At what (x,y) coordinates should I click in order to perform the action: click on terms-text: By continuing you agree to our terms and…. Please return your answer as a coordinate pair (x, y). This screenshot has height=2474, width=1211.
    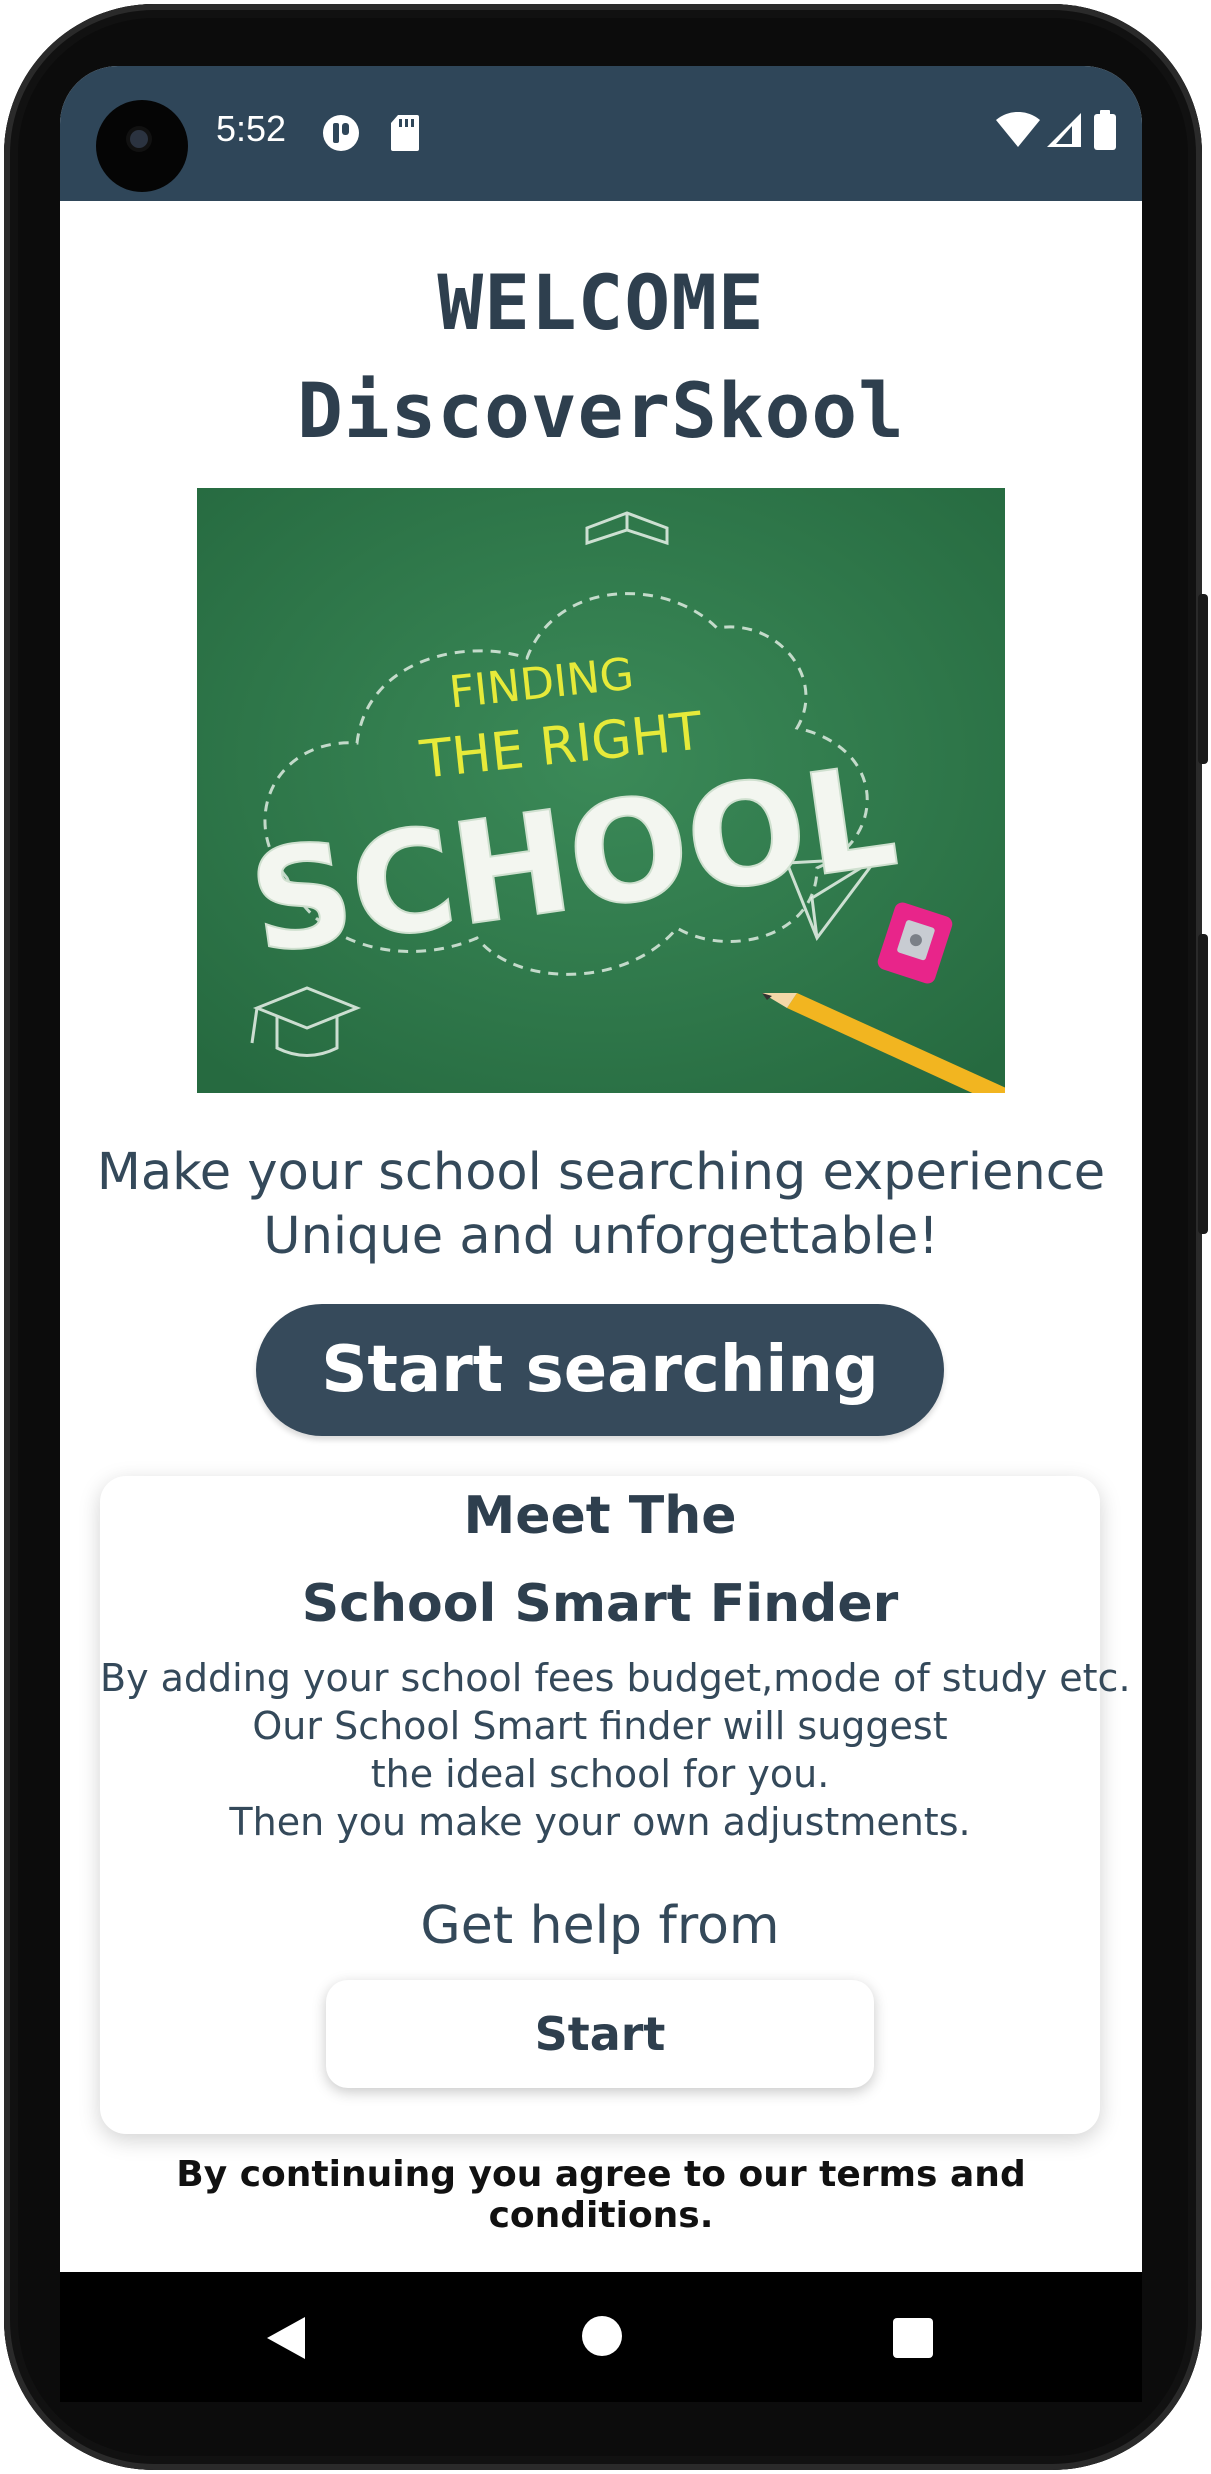
    Looking at the image, I should click on (601, 2195).